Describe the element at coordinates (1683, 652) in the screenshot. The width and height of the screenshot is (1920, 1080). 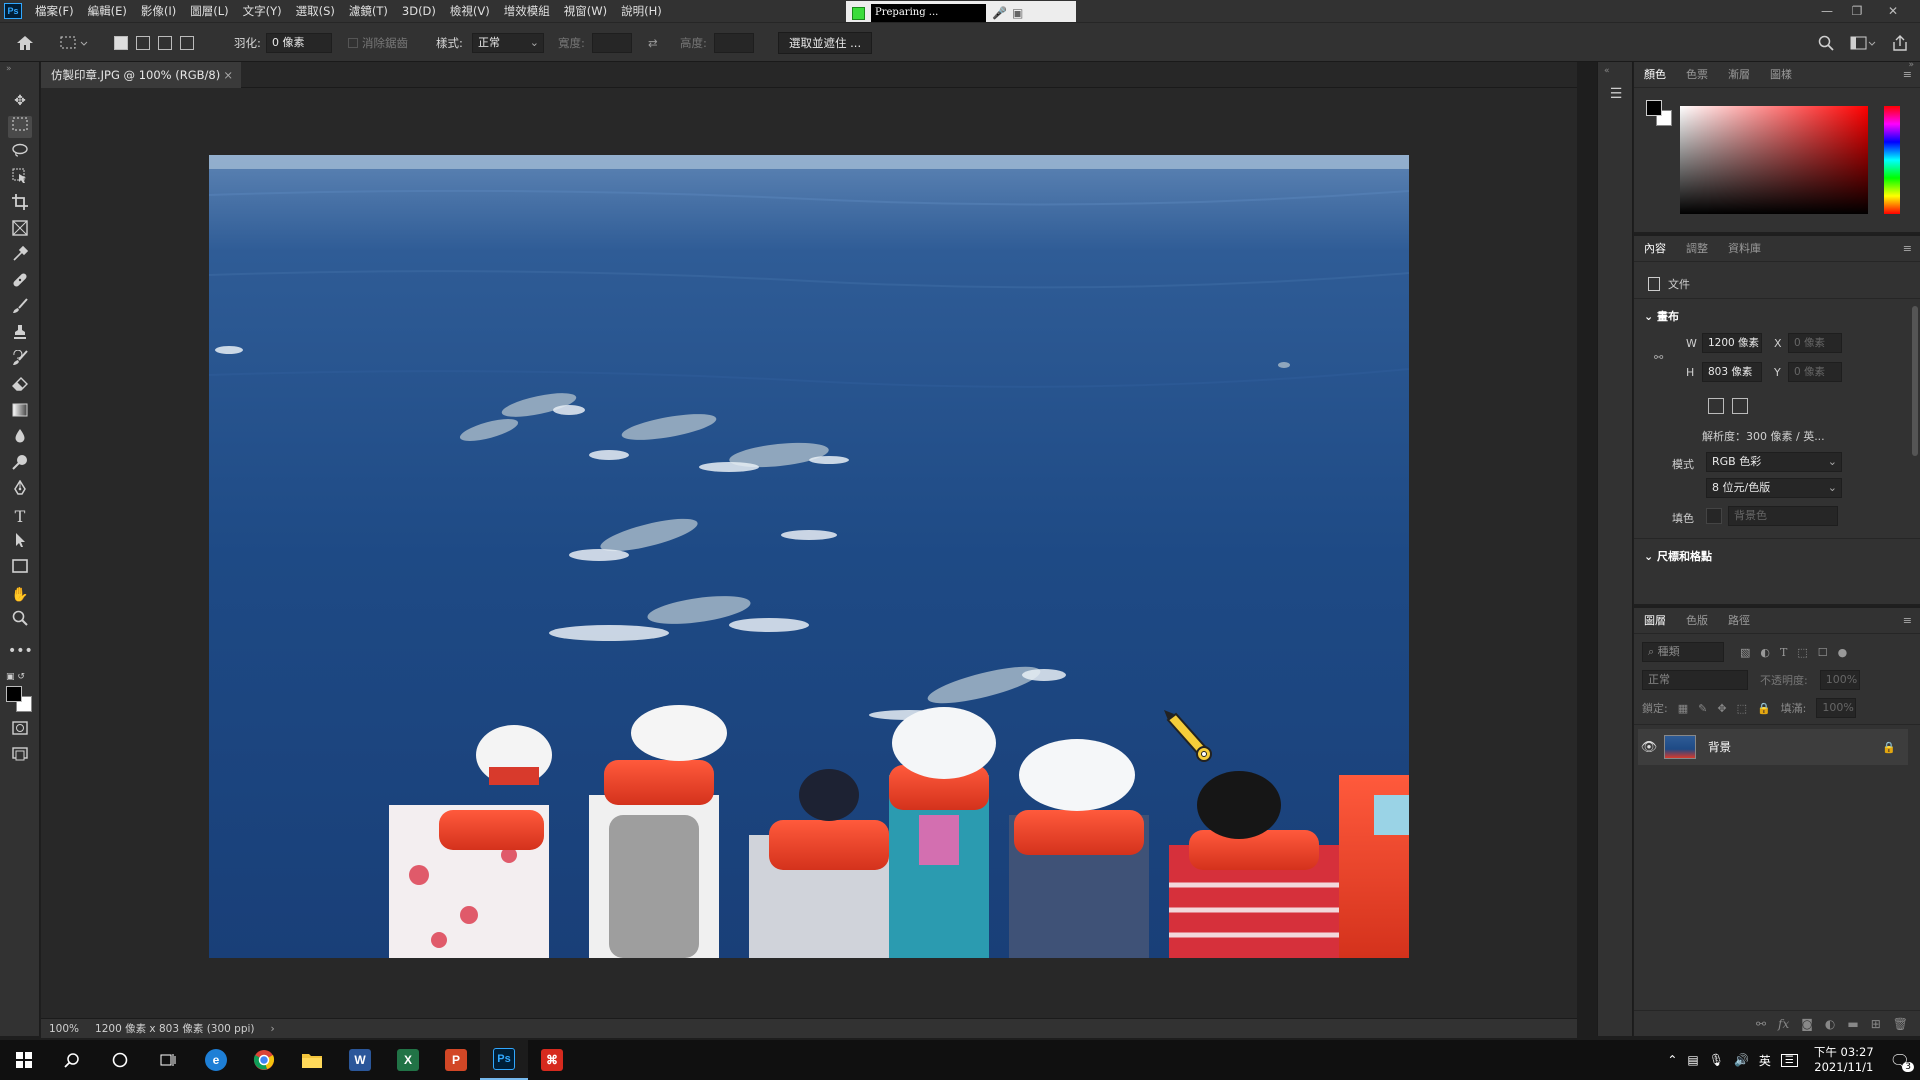
I see `layer-kind-filter: ⌕ 種類` at that location.